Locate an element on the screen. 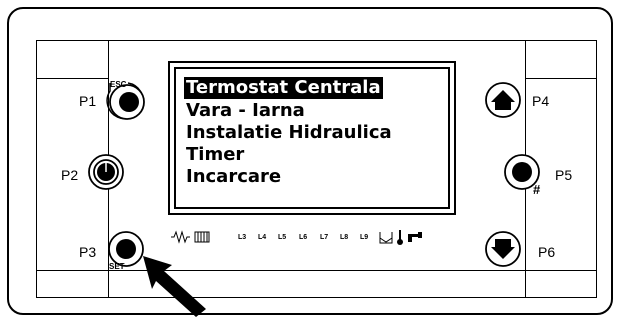 Image resolution: width=619 pixels, height=322 pixels. indicator-l3: L3 is located at coordinates (242, 237).